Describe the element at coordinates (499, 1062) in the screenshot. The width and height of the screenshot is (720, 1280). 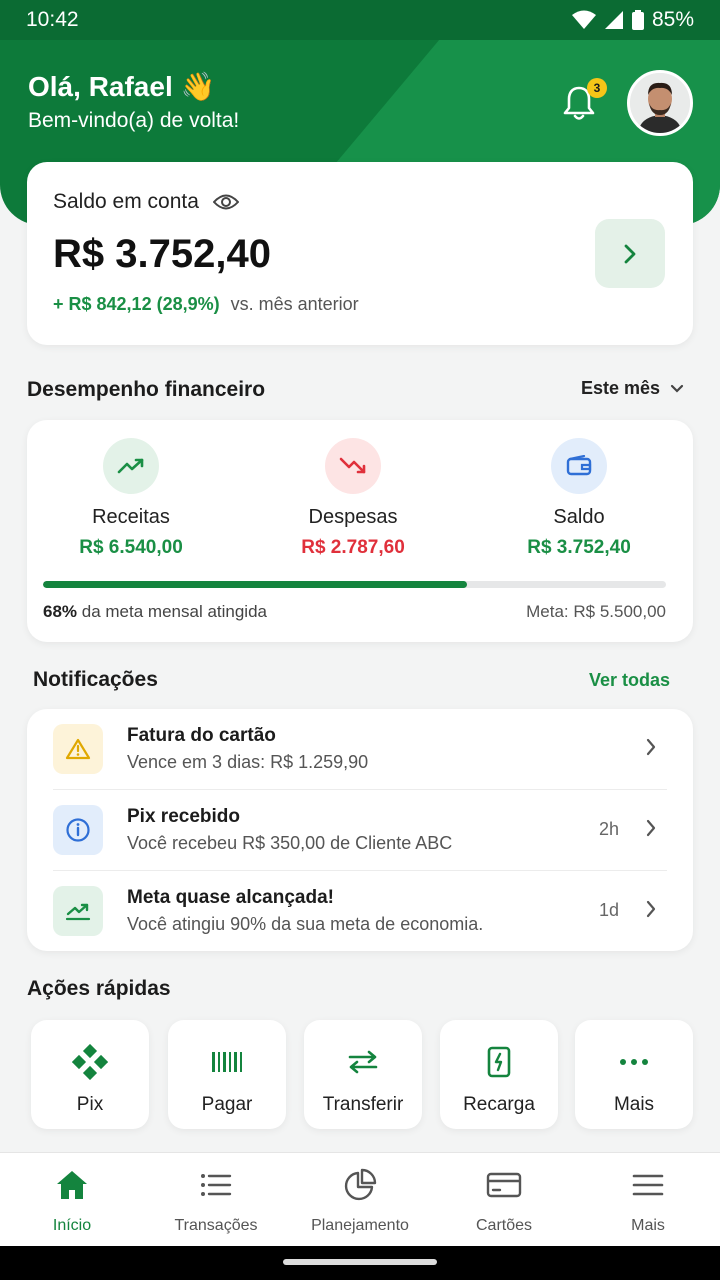
I see `phone-recharge-icon` at that location.